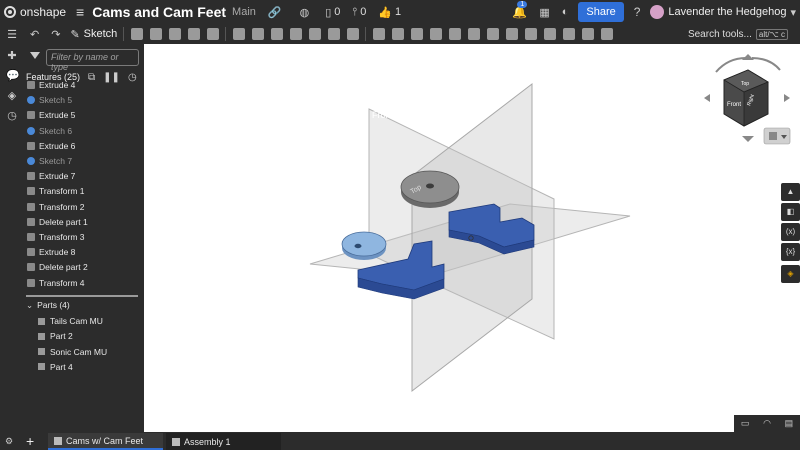  What do you see at coordinates (277, 34) in the screenshot?
I see `draft-tool-icon` at bounding box center [277, 34].